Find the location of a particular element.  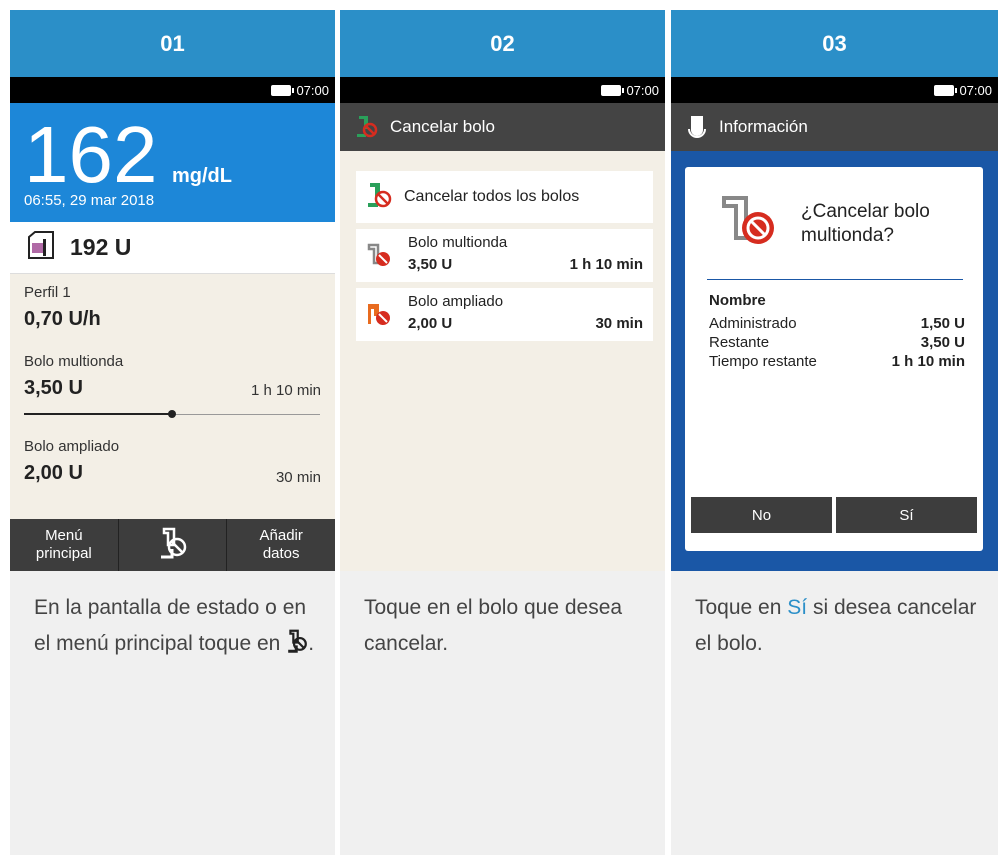

remaining-value: 3,50 U is located at coordinates (942, 342).